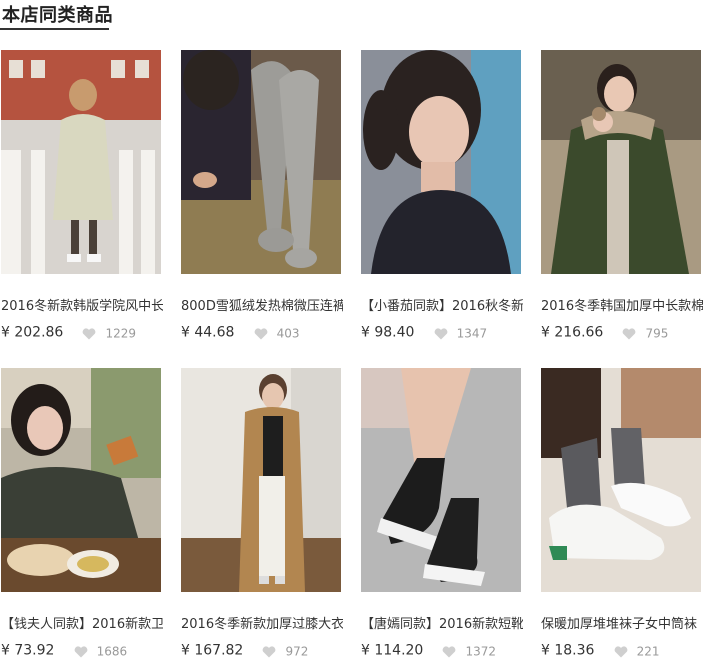 This screenshot has width=706, height=665. What do you see at coordinates (472, 333) in the screenshot?
I see `likes-count: 1347` at bounding box center [472, 333].